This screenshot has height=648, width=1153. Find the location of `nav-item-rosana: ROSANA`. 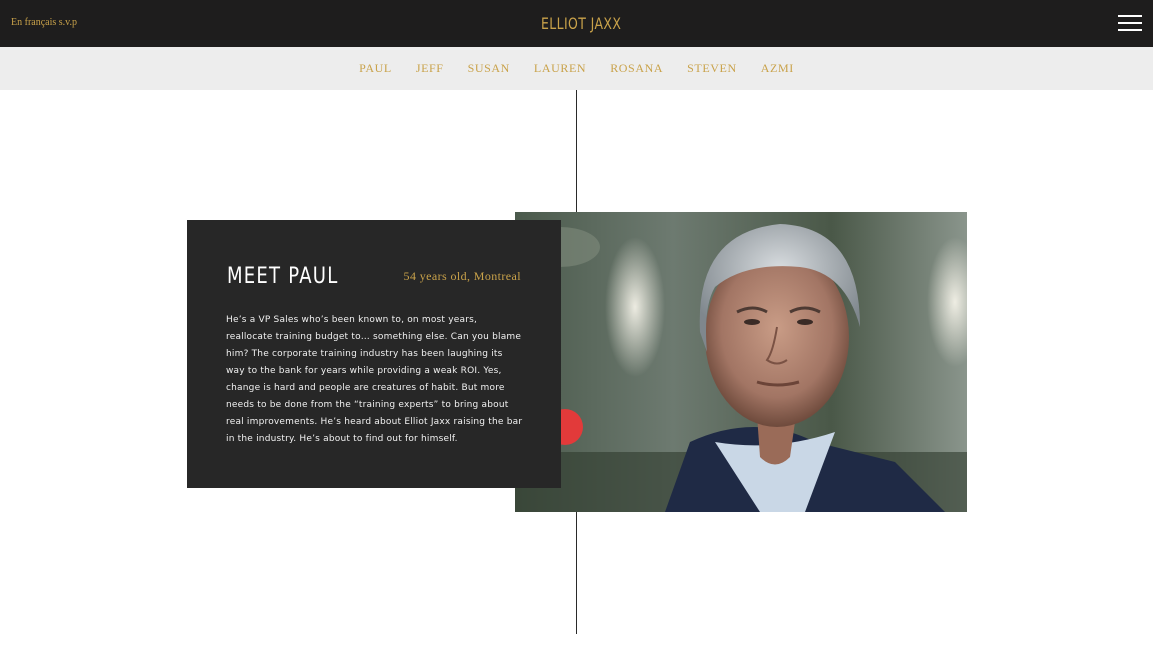

nav-item-rosana: ROSANA is located at coordinates (636, 68).